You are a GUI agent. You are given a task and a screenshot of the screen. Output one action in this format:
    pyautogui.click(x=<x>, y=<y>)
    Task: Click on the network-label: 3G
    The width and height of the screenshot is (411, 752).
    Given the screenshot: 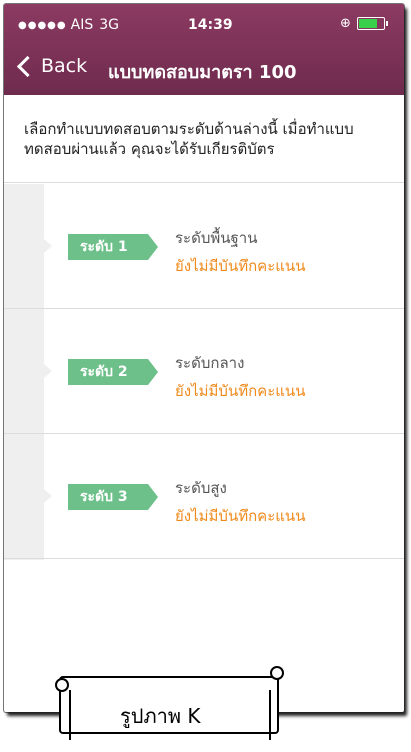 What is the action you would take?
    pyautogui.click(x=109, y=25)
    